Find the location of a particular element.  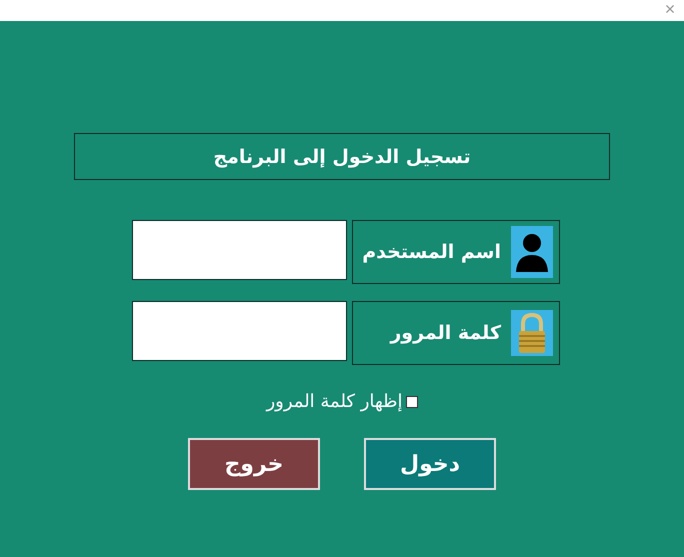

padlock-icon is located at coordinates (532, 333).